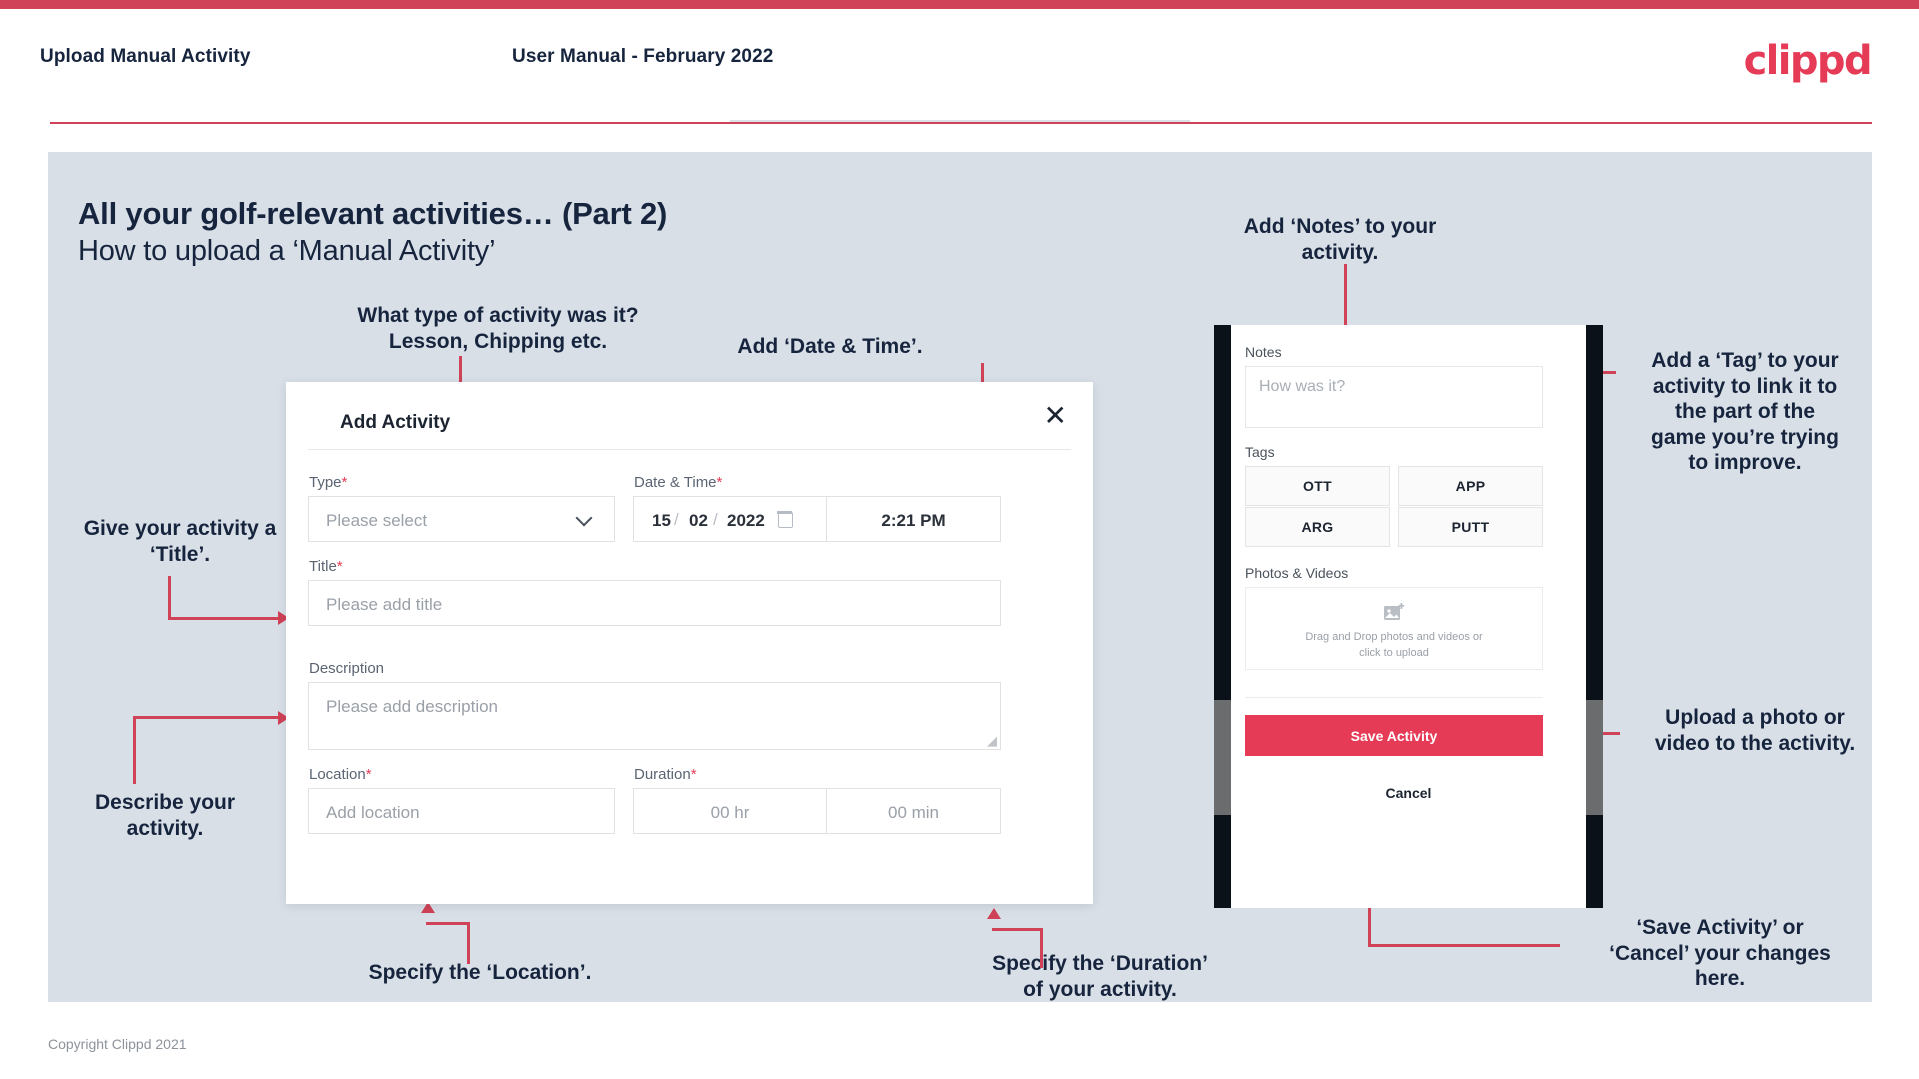 This screenshot has height=1079, width=1919. I want to click on connector-duration-v, so click(1041, 948).